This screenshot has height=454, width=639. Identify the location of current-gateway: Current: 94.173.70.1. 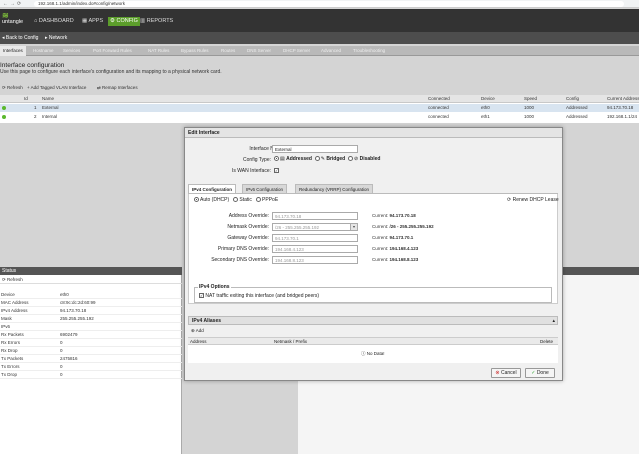
(393, 237).